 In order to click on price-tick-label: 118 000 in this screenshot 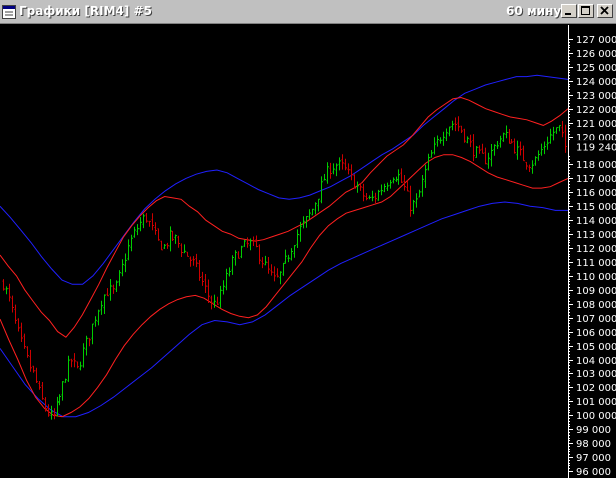, I will do `click(596, 165)`.